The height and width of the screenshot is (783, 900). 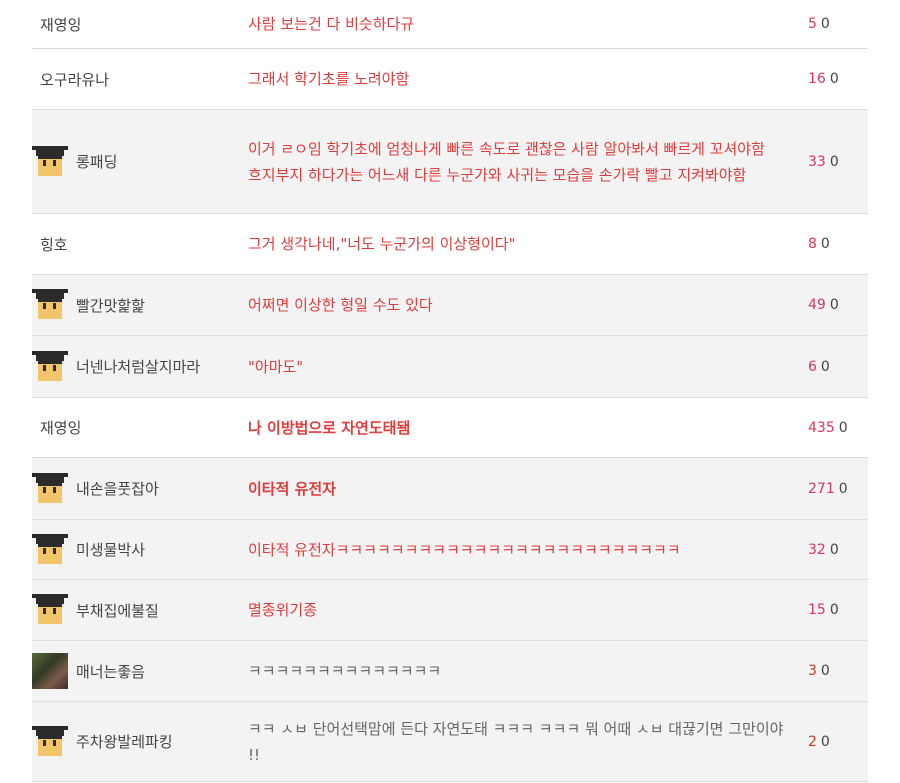 What do you see at coordinates (283, 610) in the screenshot?
I see `comment-text: 멸종위기종` at bounding box center [283, 610].